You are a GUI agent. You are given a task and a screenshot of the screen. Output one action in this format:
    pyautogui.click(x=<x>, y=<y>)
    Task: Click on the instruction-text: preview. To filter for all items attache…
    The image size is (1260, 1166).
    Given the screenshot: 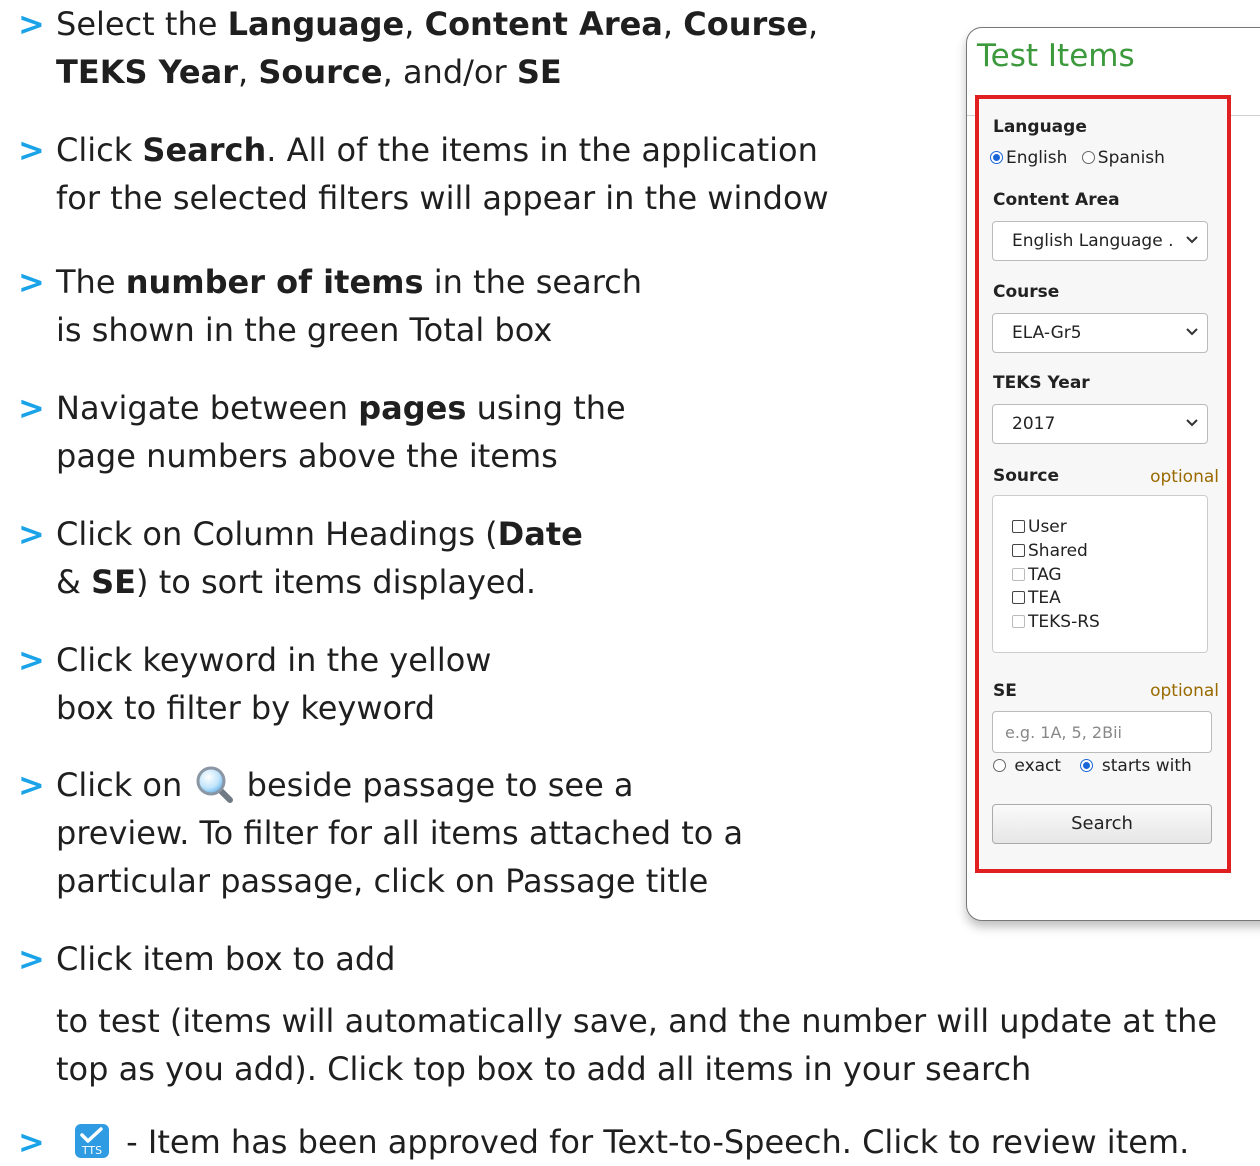 What is the action you would take?
    pyautogui.click(x=400, y=833)
    